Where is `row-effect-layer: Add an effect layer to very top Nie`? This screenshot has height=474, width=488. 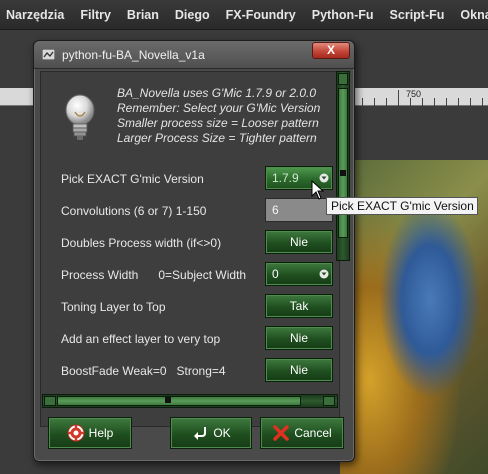 row-effect-layer: Add an effect layer to very top Nie is located at coordinates (200, 339).